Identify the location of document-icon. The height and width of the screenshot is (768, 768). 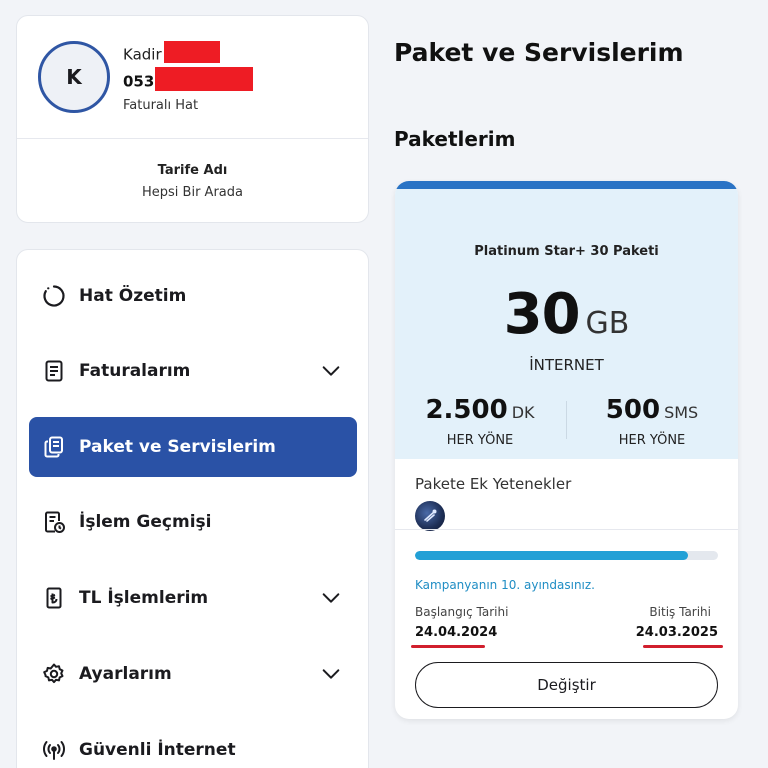
(54, 371).